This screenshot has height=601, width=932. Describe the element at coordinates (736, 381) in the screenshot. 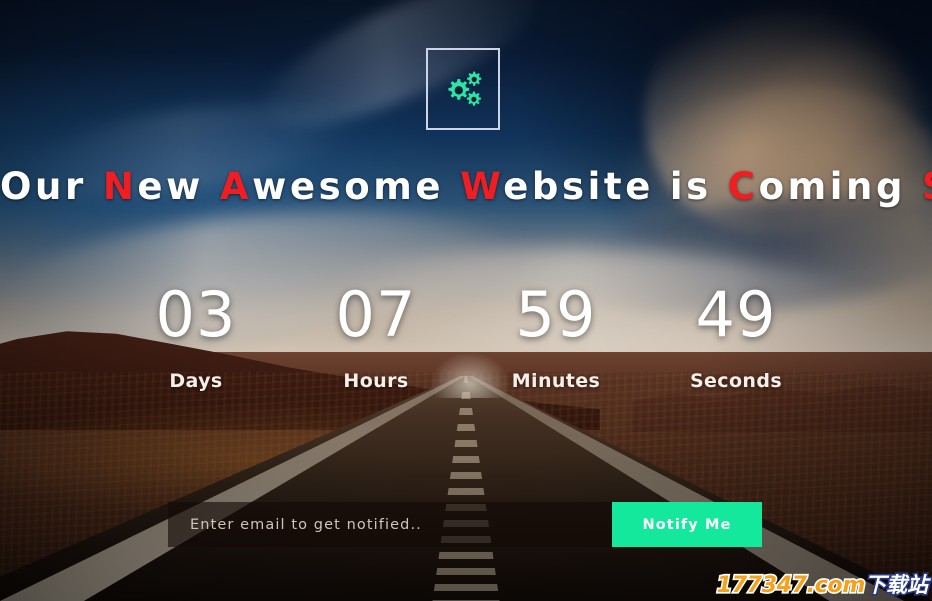

I see `countdown-seconds-label: Seconds` at that location.